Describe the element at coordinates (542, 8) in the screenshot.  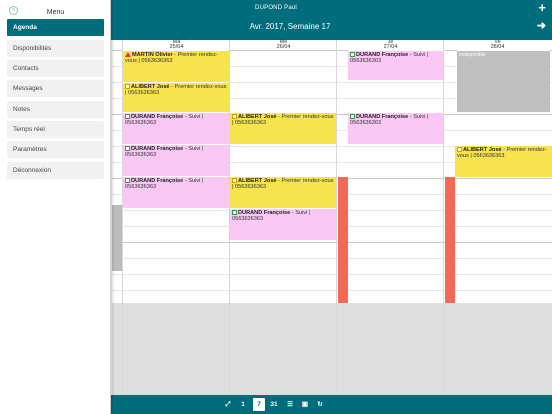
I see `add-appointment-button: +` at that location.